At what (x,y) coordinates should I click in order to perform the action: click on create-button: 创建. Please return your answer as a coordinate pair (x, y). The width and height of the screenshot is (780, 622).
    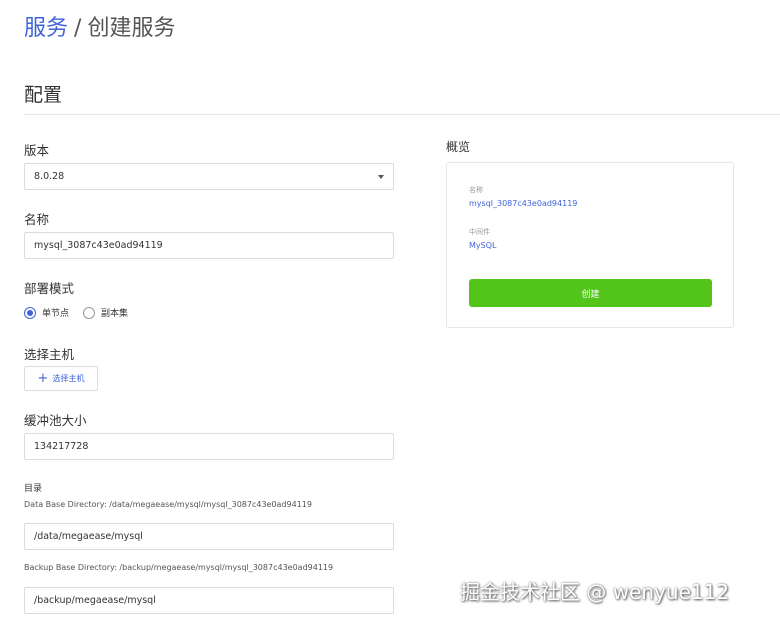
    Looking at the image, I should click on (590, 293).